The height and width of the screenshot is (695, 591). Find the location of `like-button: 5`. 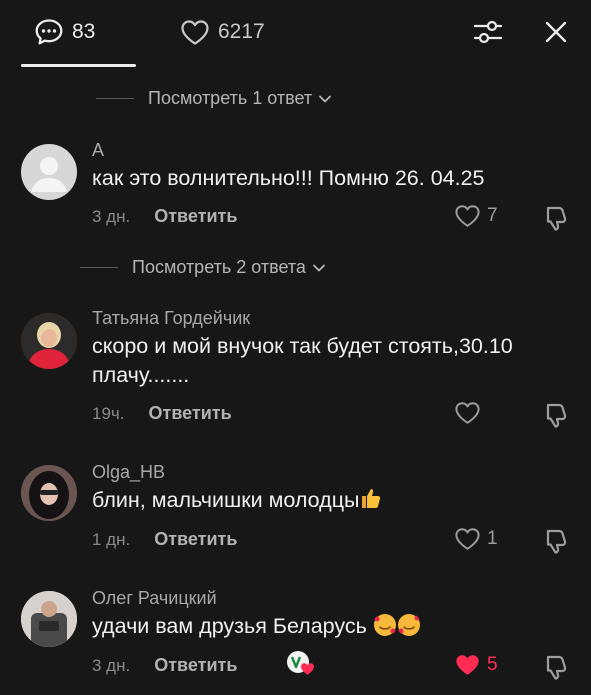

like-button: 5 is located at coordinates (476, 665).